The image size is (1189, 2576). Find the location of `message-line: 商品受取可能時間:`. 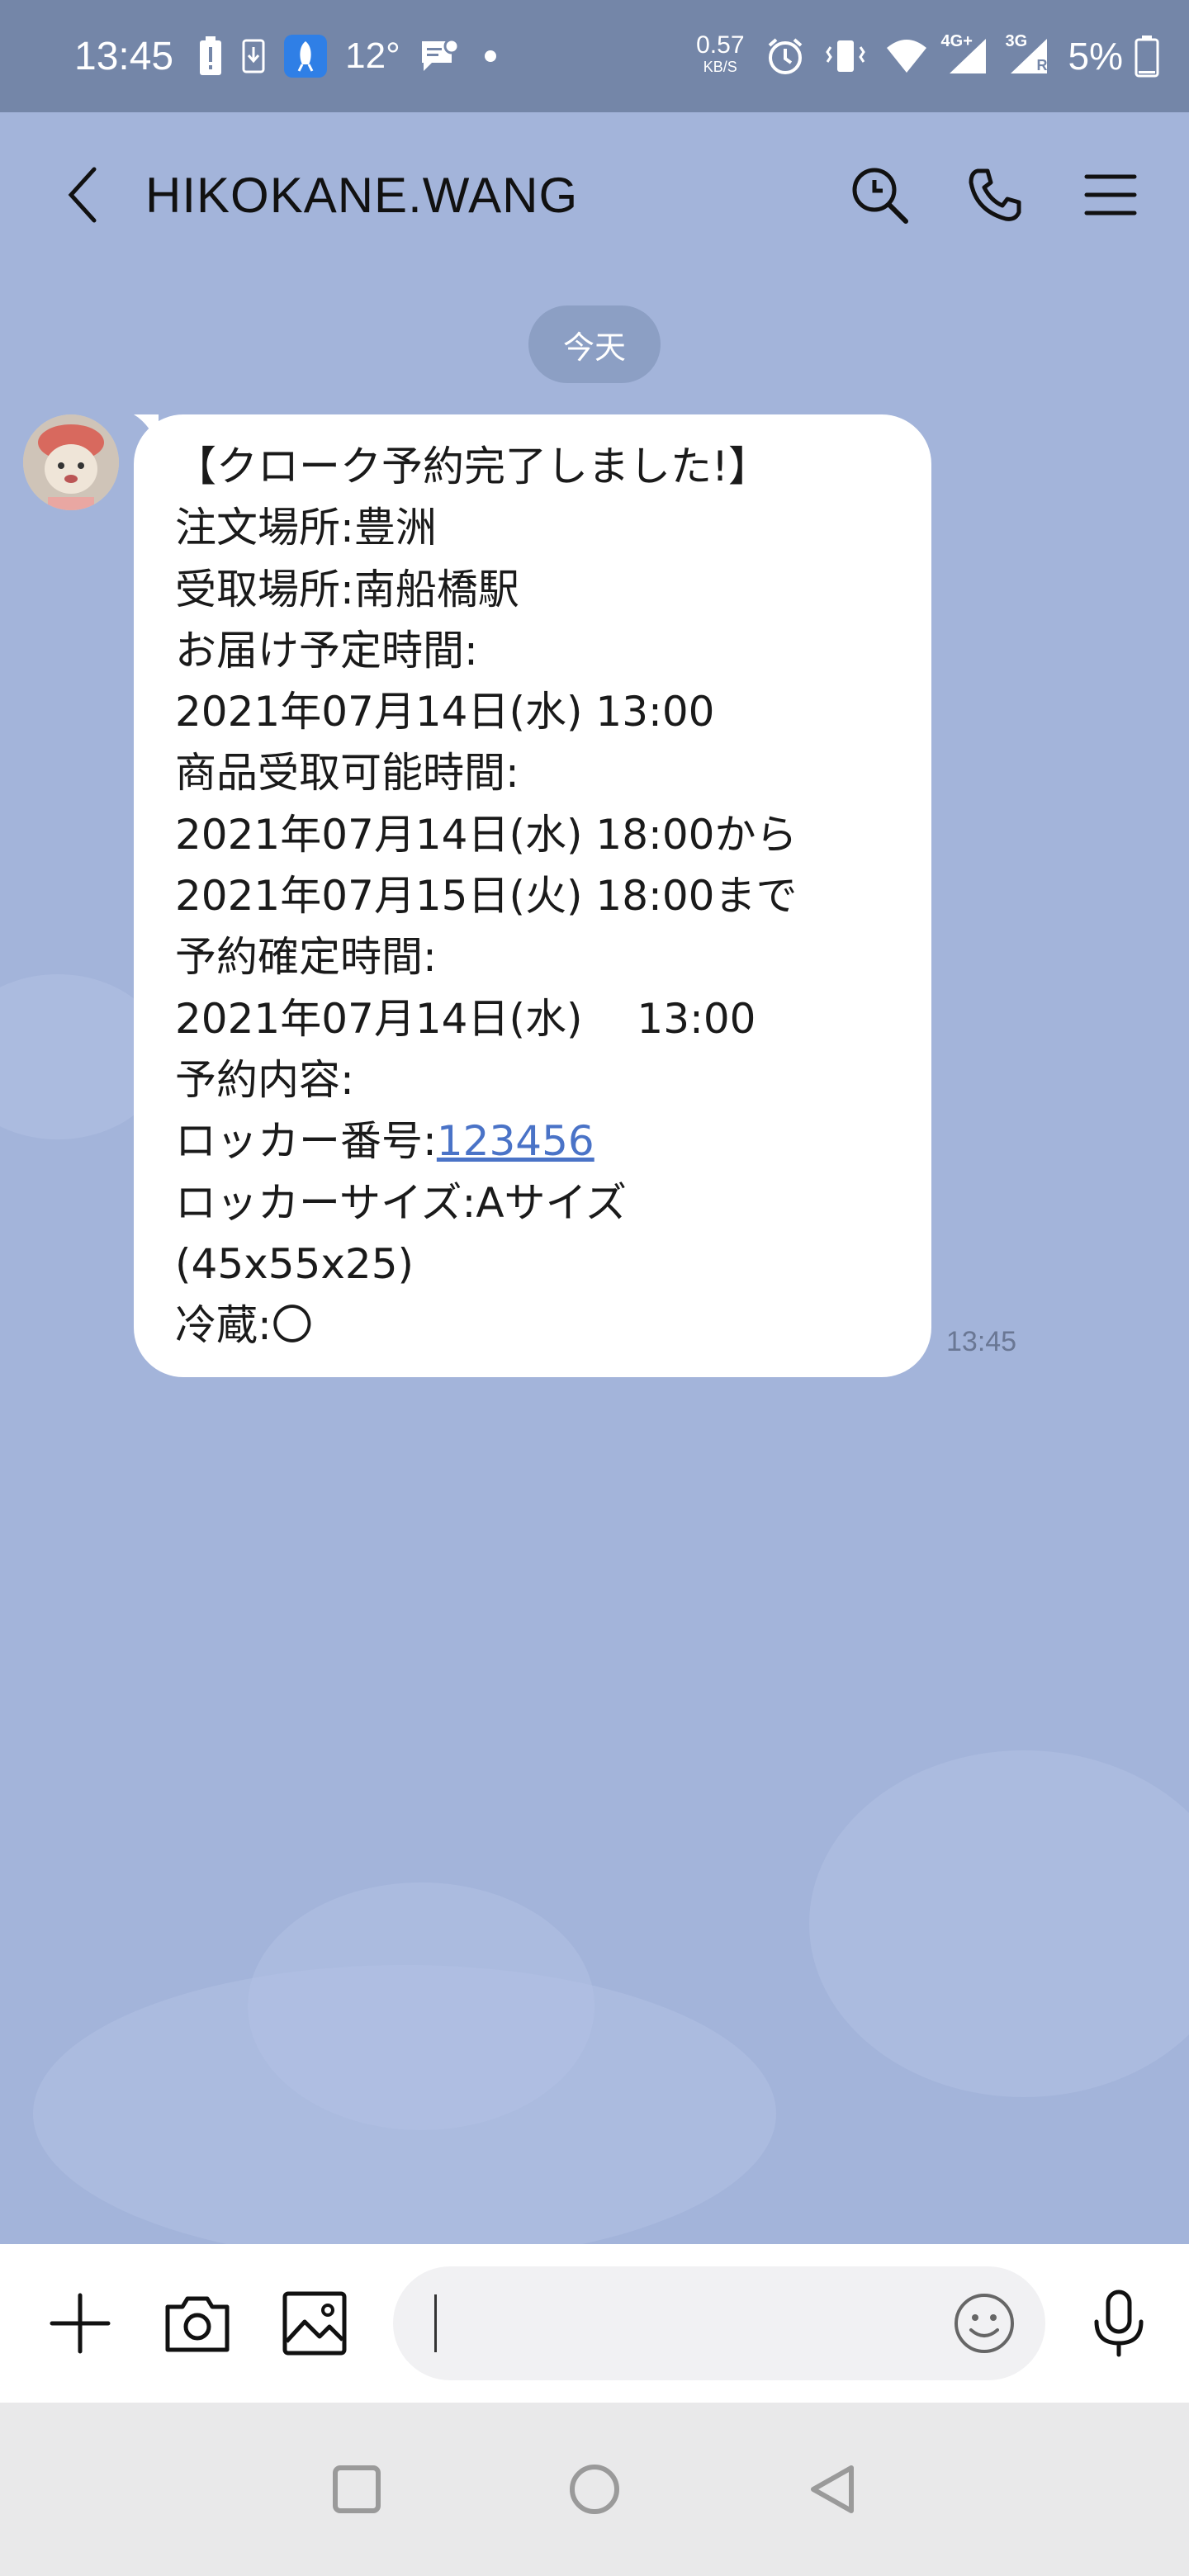

message-line: 商品受取可能時間: is located at coordinates (347, 773).